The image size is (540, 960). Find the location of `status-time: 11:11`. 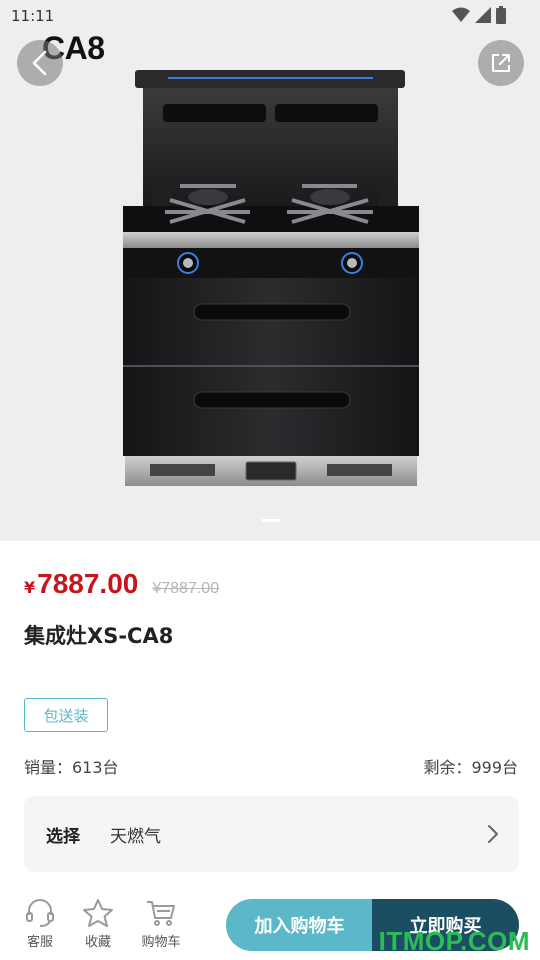

status-time: 11:11 is located at coordinates (33, 16).